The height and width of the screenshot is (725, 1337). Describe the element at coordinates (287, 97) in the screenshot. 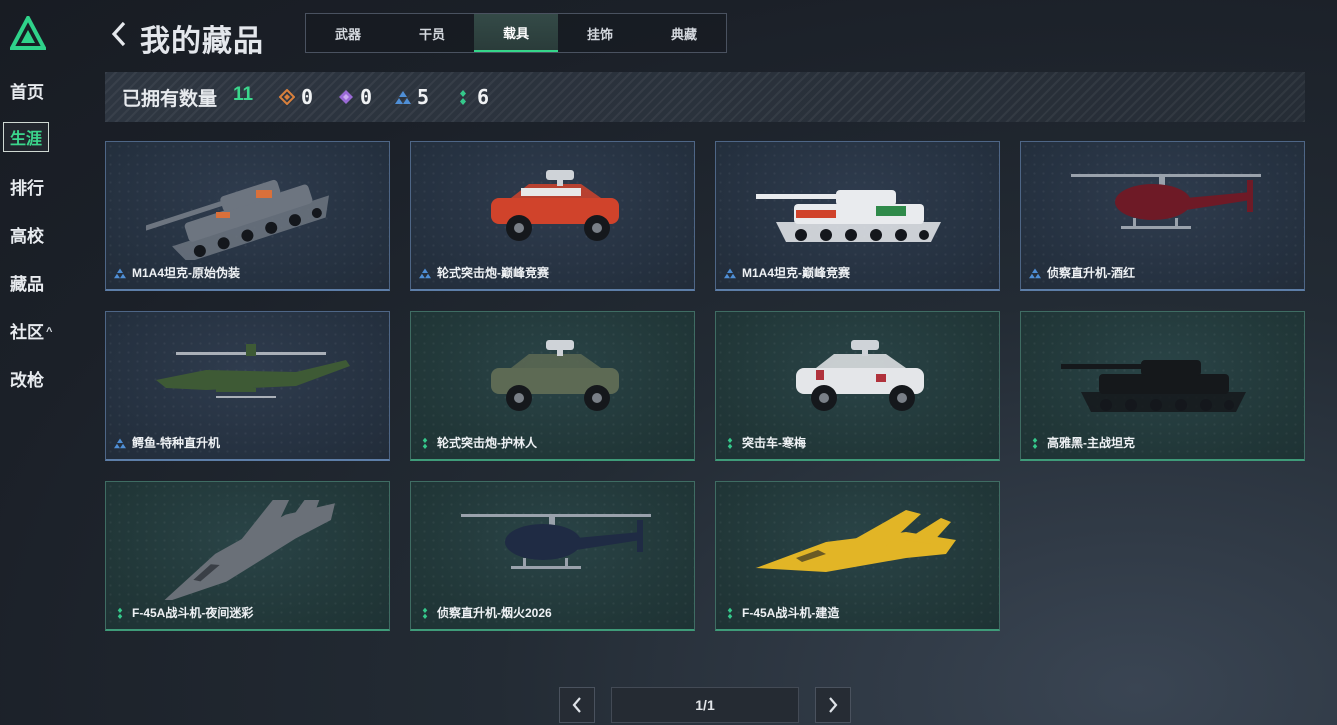

I see `orange-diamond-icon` at that location.